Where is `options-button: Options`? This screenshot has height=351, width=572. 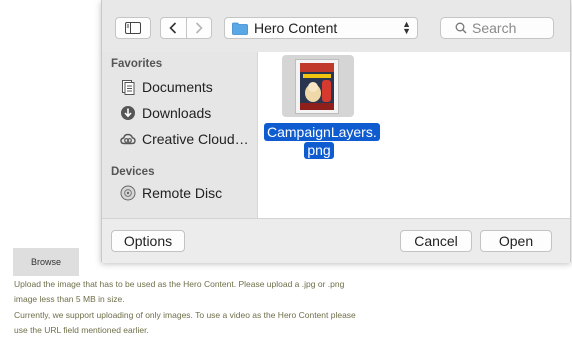 options-button: Options is located at coordinates (148, 241).